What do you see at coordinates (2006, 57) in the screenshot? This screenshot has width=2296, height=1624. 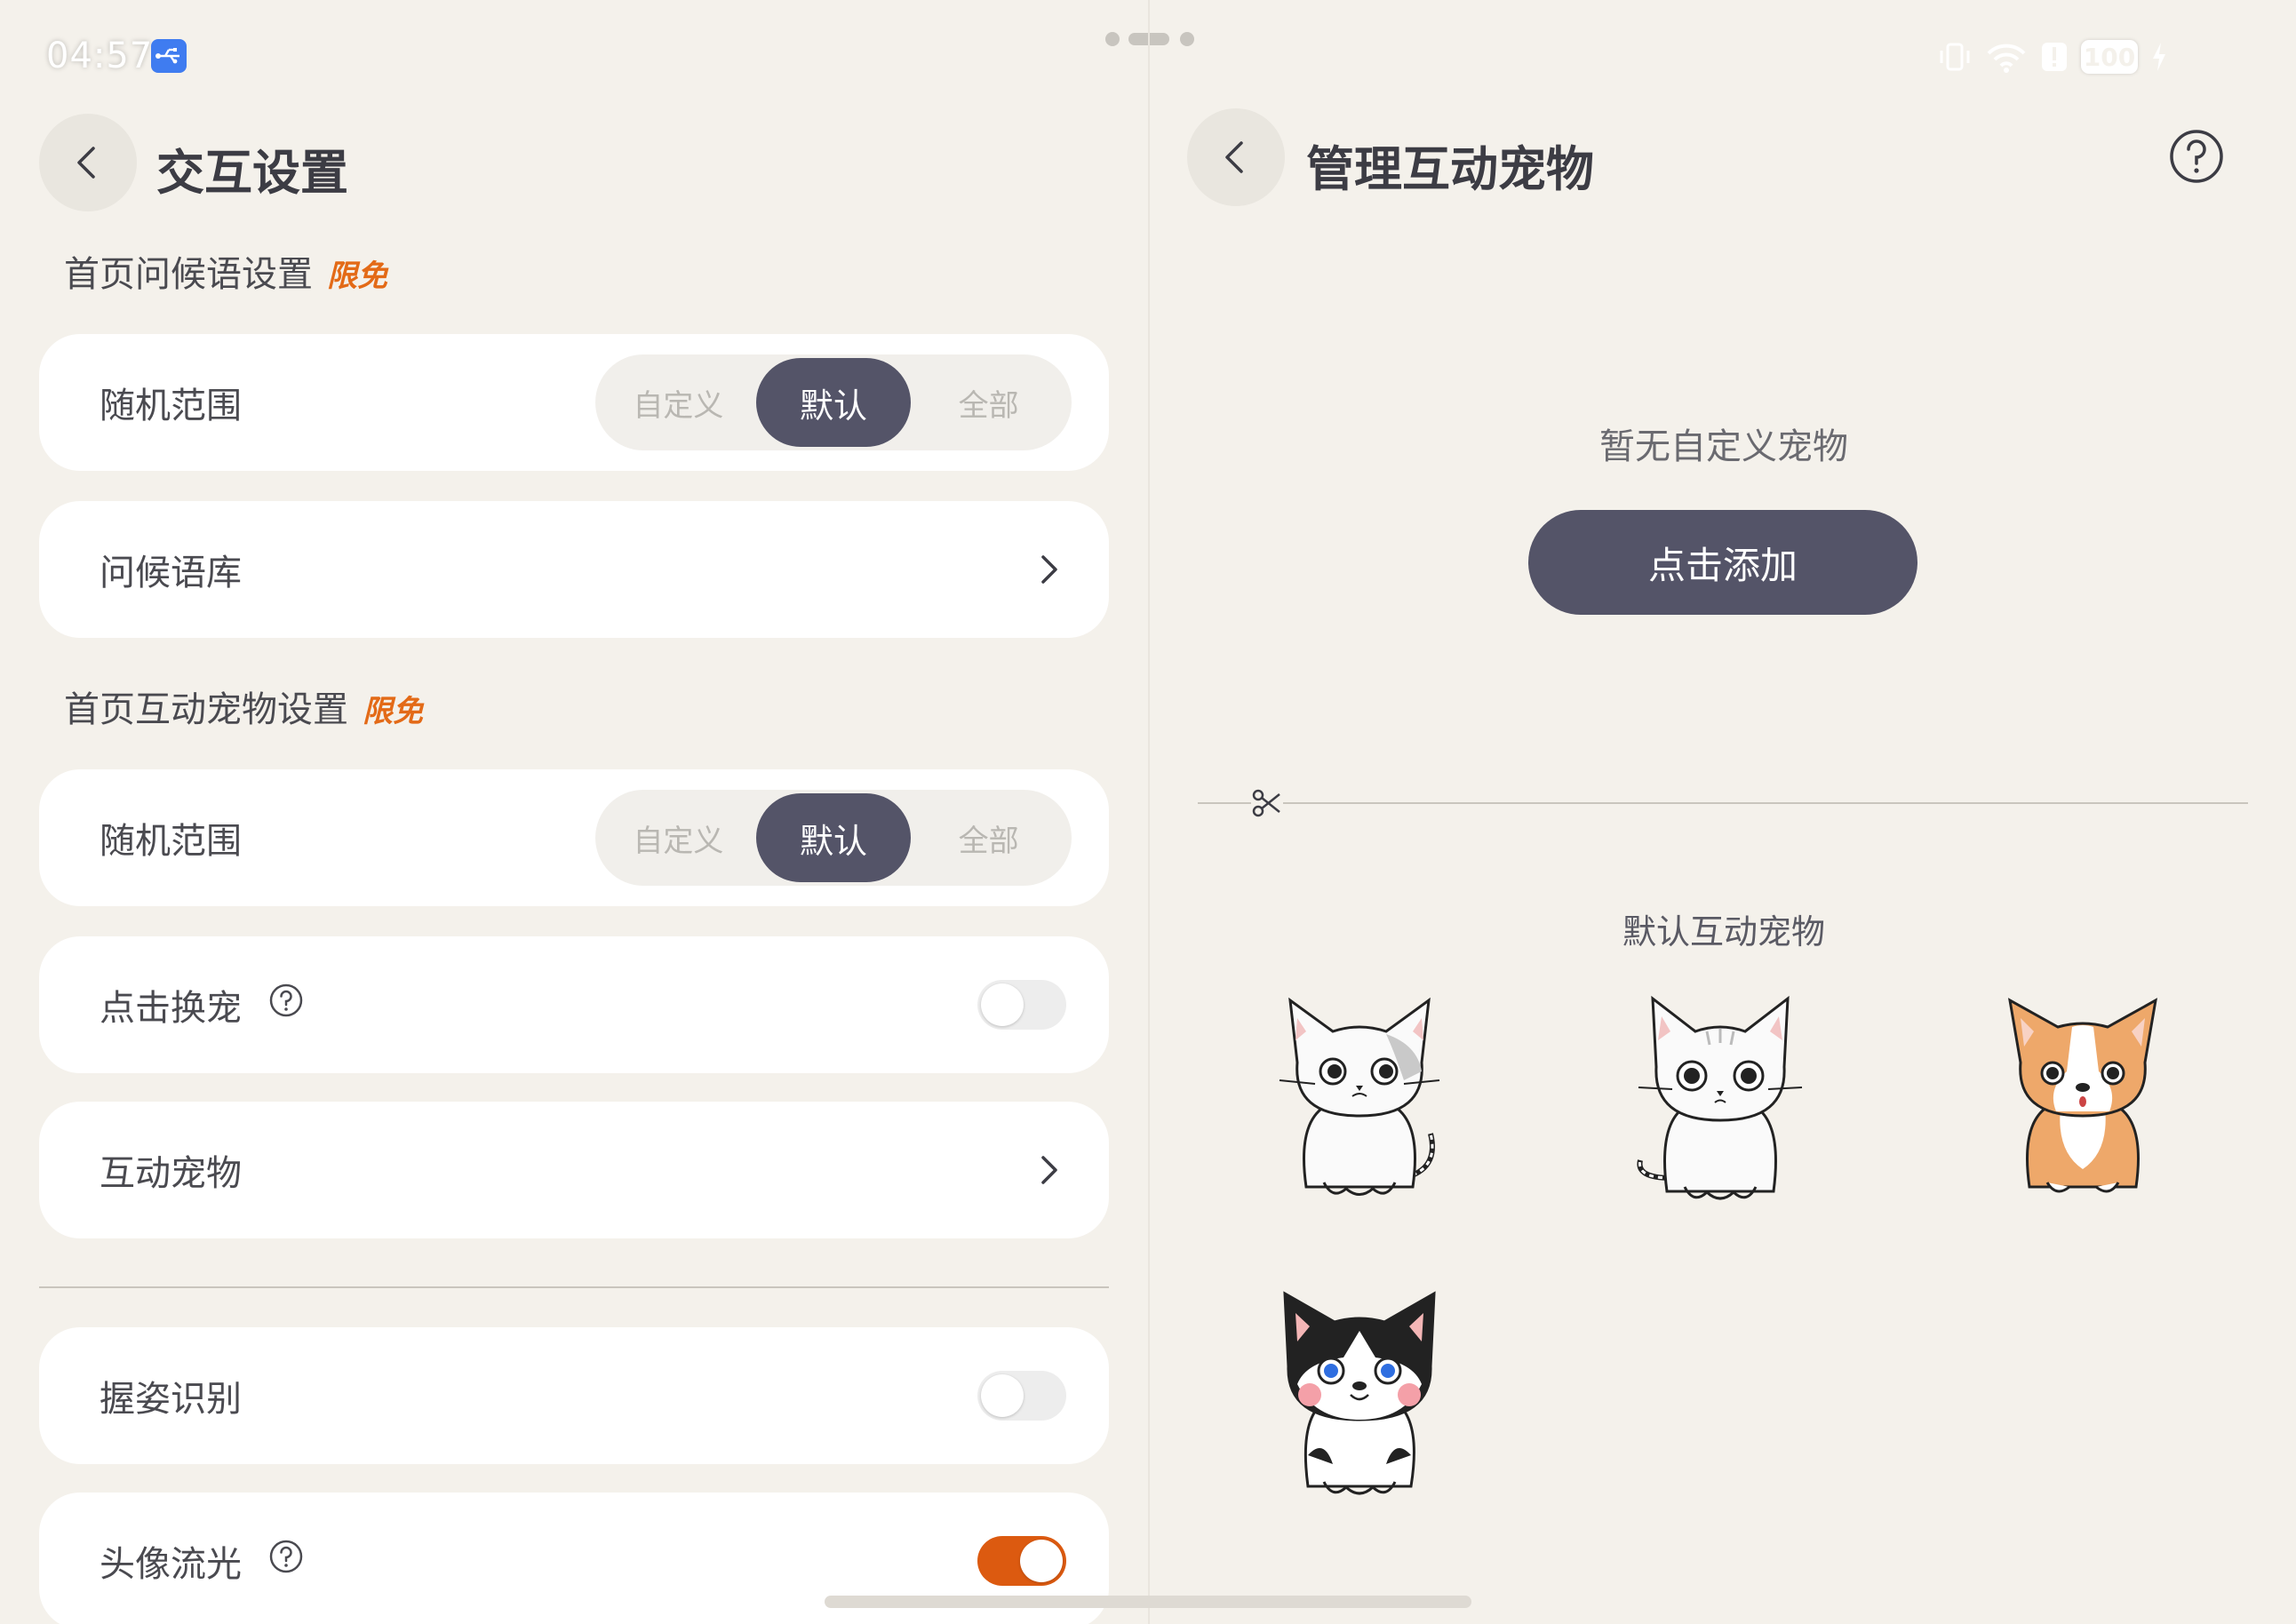 I see `wifi-icon` at bounding box center [2006, 57].